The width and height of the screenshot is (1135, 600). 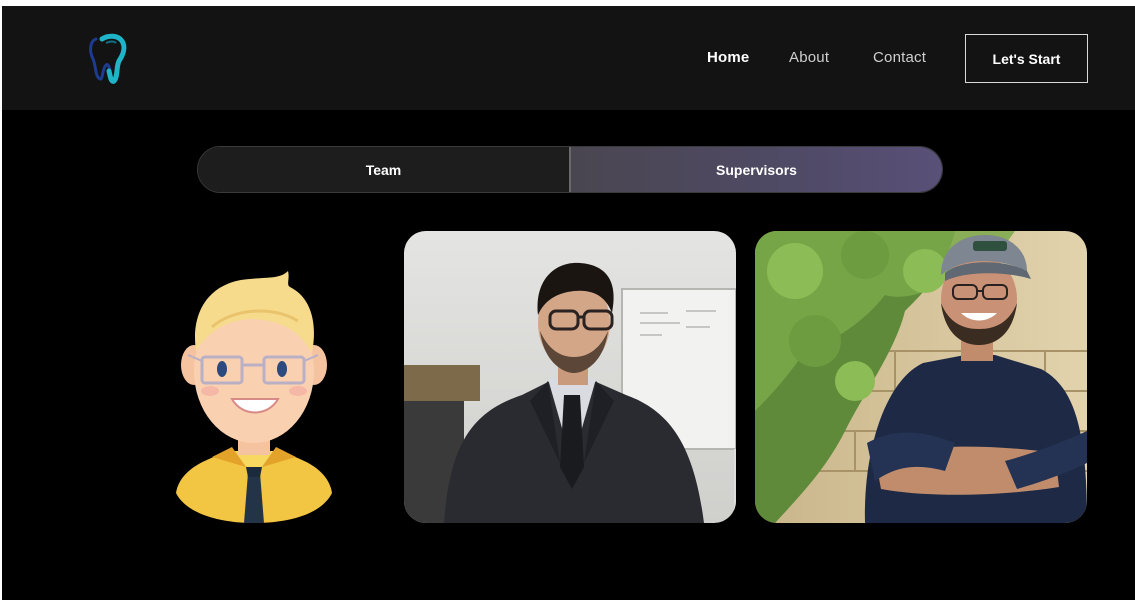 I want to click on nav-contact-link: Contact, so click(x=899, y=57).